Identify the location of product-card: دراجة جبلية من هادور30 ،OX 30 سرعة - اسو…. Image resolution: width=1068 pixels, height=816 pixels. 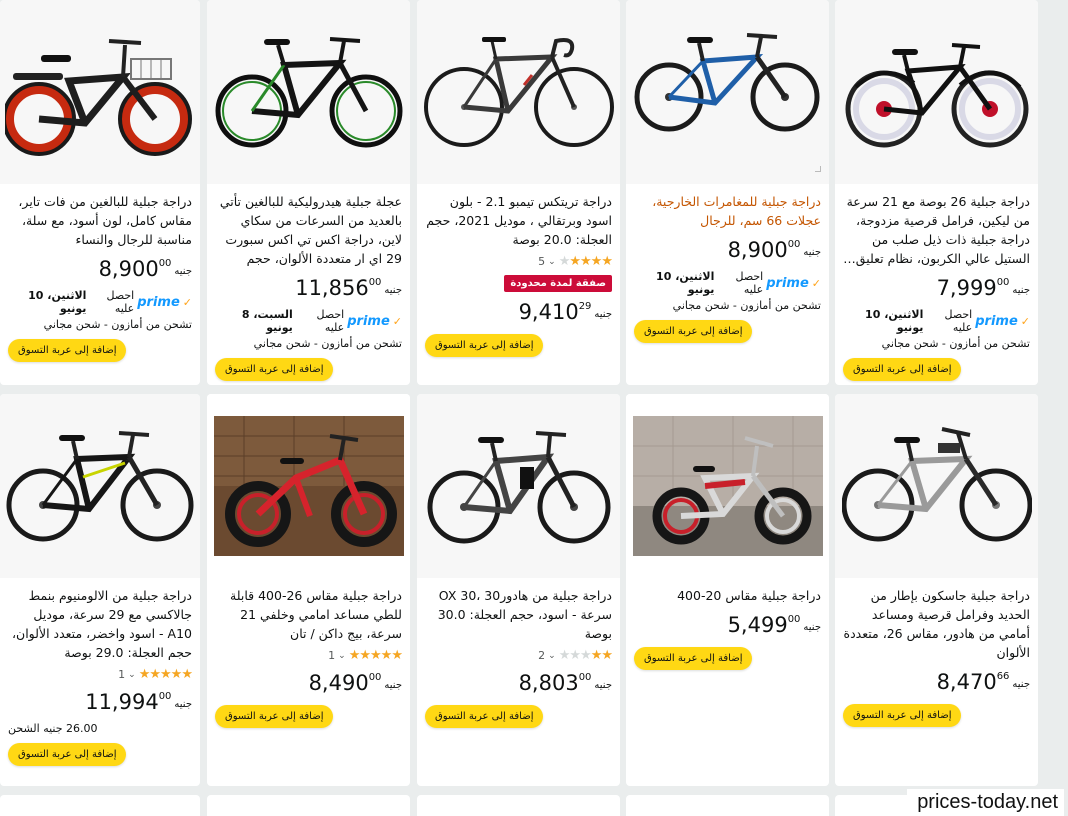
(518, 590).